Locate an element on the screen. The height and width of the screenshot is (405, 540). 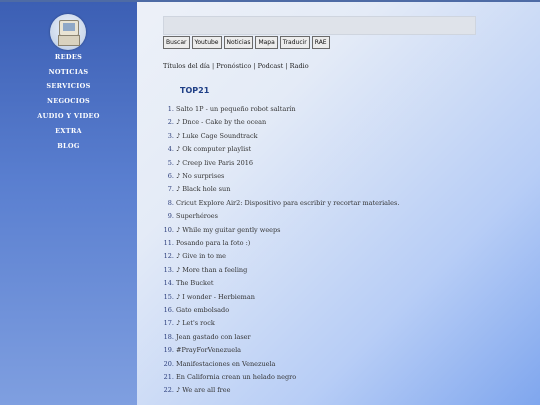
search-input is located at coordinates (319, 25).